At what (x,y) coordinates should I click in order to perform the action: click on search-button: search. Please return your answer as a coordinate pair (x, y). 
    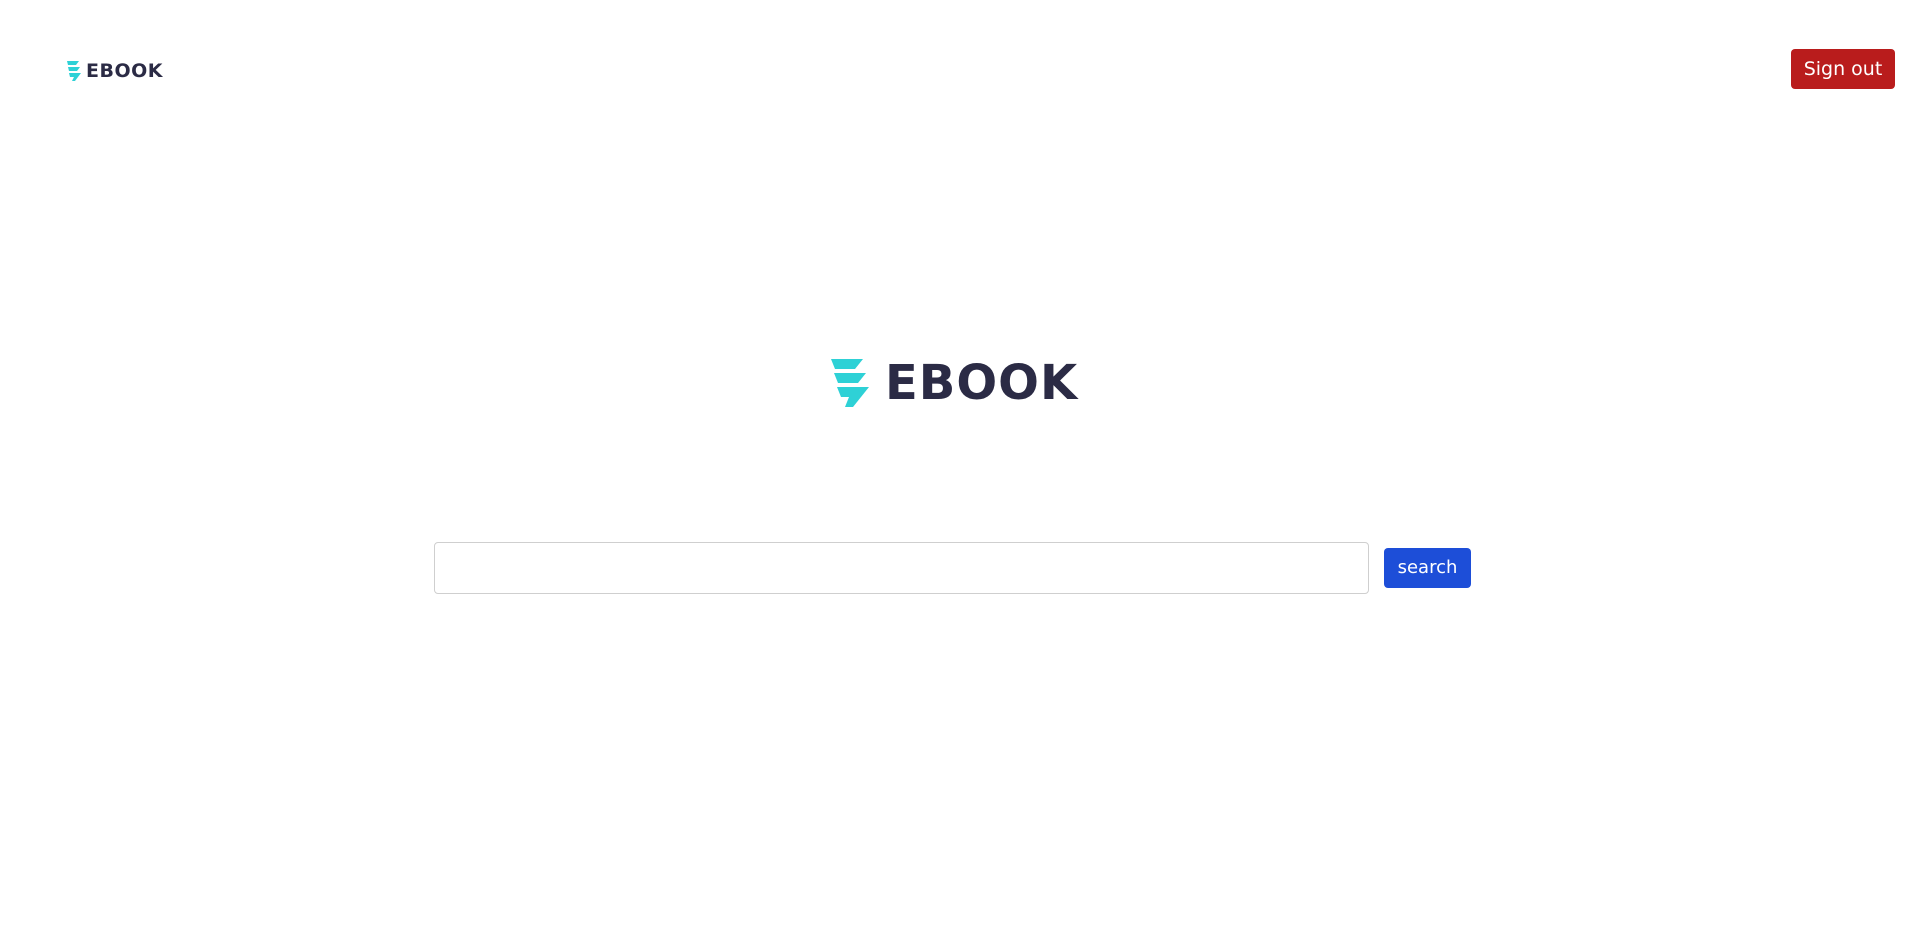
    Looking at the image, I should click on (1427, 568).